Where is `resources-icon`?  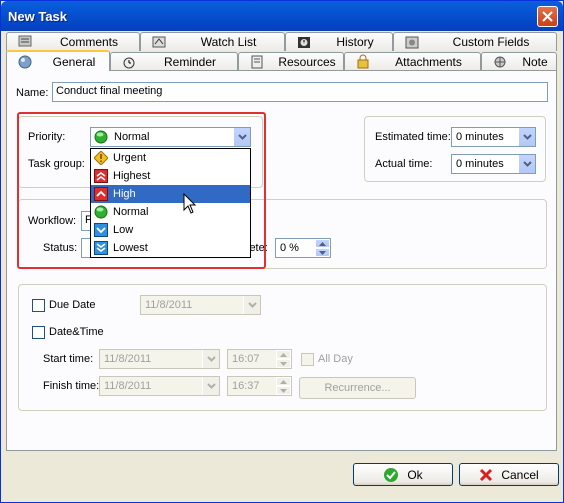
resources-icon is located at coordinates (257, 62).